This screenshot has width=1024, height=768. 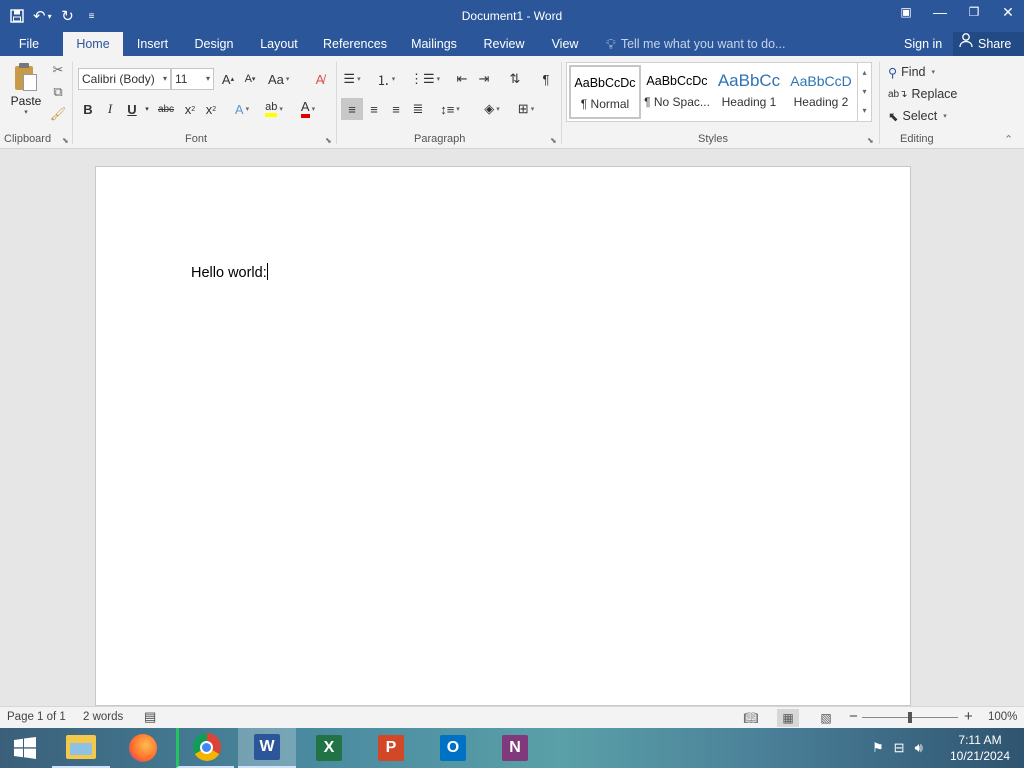 What do you see at coordinates (492, 109) in the screenshot?
I see `shading-icon: ◈ ▾` at bounding box center [492, 109].